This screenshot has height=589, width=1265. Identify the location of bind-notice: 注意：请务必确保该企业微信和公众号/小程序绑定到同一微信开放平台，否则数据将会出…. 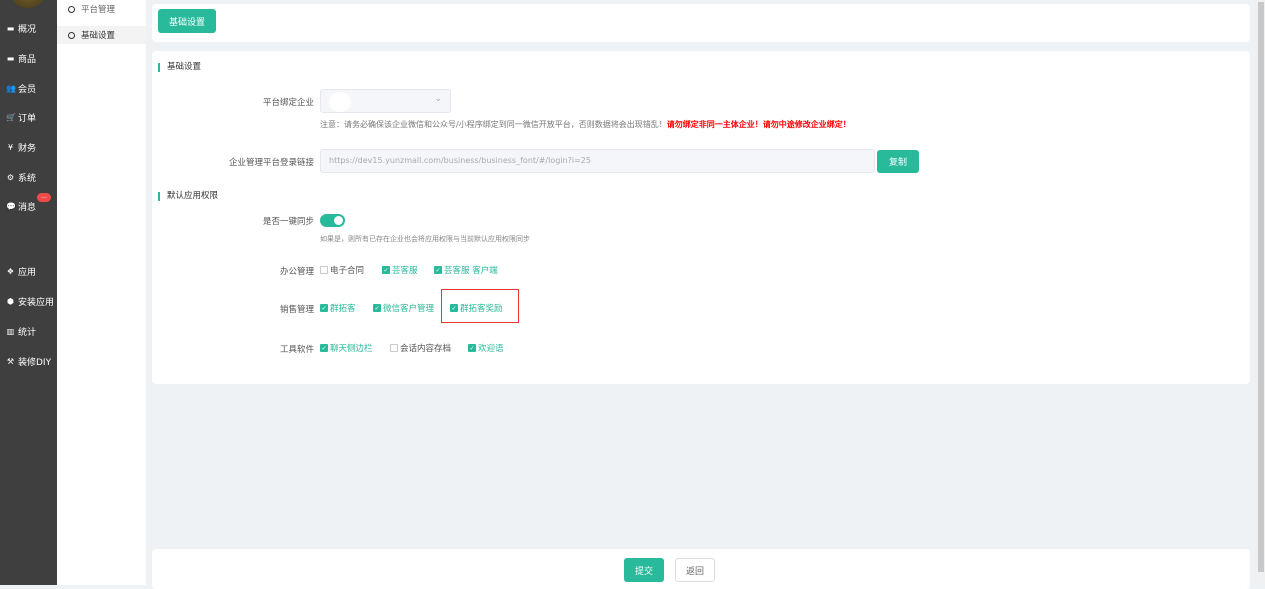
(585, 124).